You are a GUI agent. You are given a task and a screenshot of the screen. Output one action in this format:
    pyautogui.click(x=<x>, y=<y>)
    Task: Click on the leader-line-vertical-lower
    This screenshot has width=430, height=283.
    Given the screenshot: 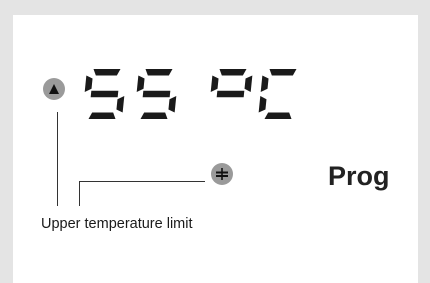 What is the action you would take?
    pyautogui.click(x=79, y=193)
    